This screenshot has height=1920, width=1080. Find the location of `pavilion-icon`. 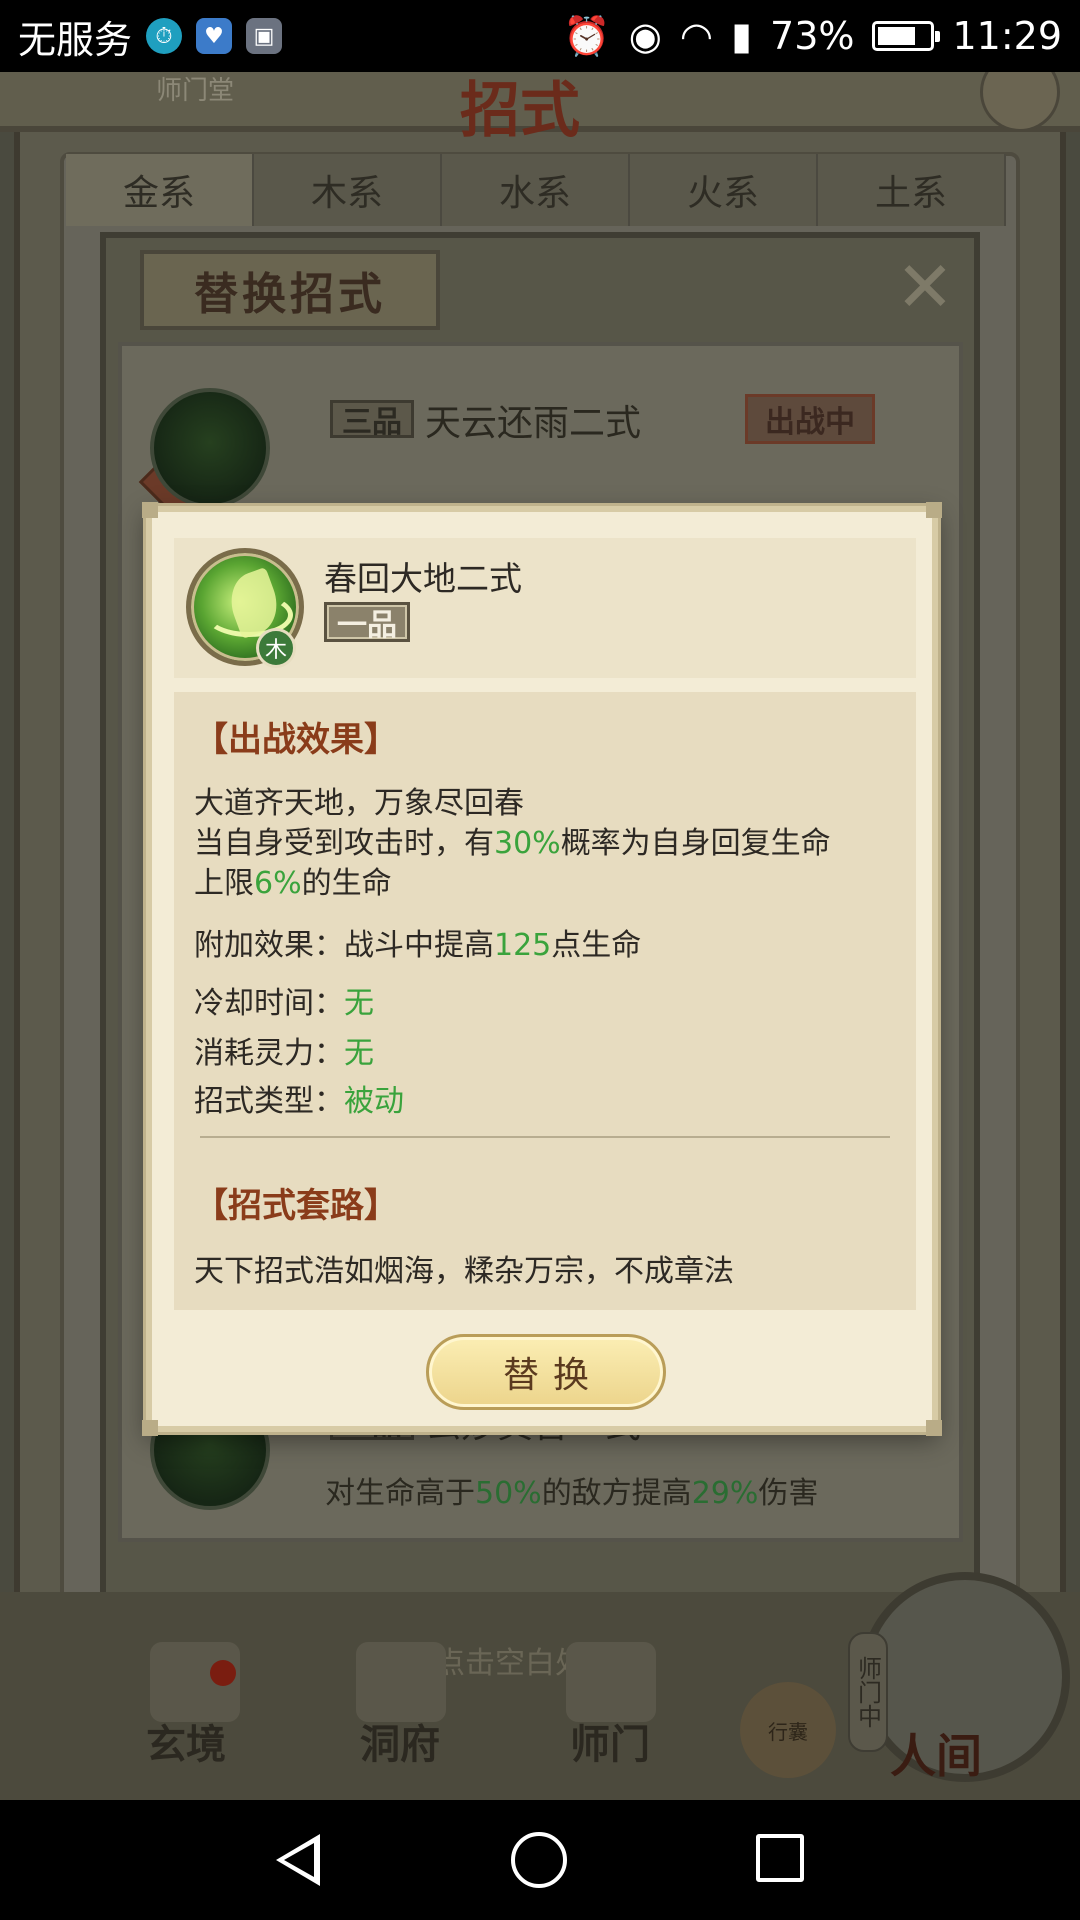

pavilion-icon is located at coordinates (401, 1682).